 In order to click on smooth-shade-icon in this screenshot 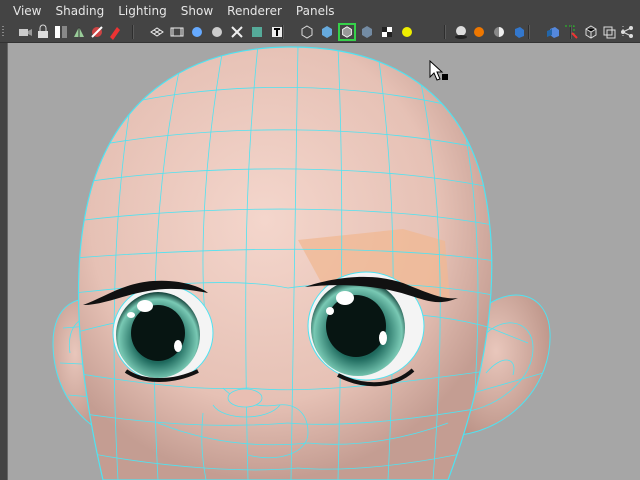, I will do `click(327, 32)`.